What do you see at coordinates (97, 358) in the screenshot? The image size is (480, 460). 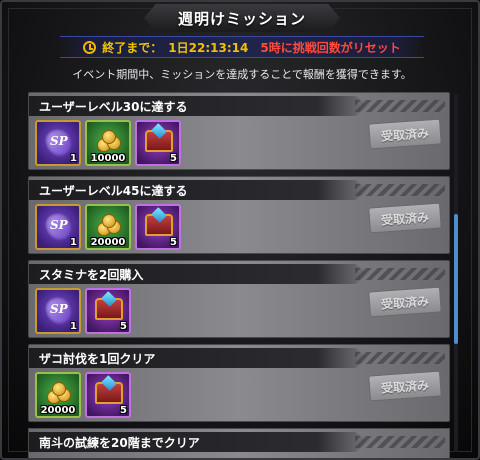 I see `mission-title: ザコ討伐を1回クリア` at bounding box center [97, 358].